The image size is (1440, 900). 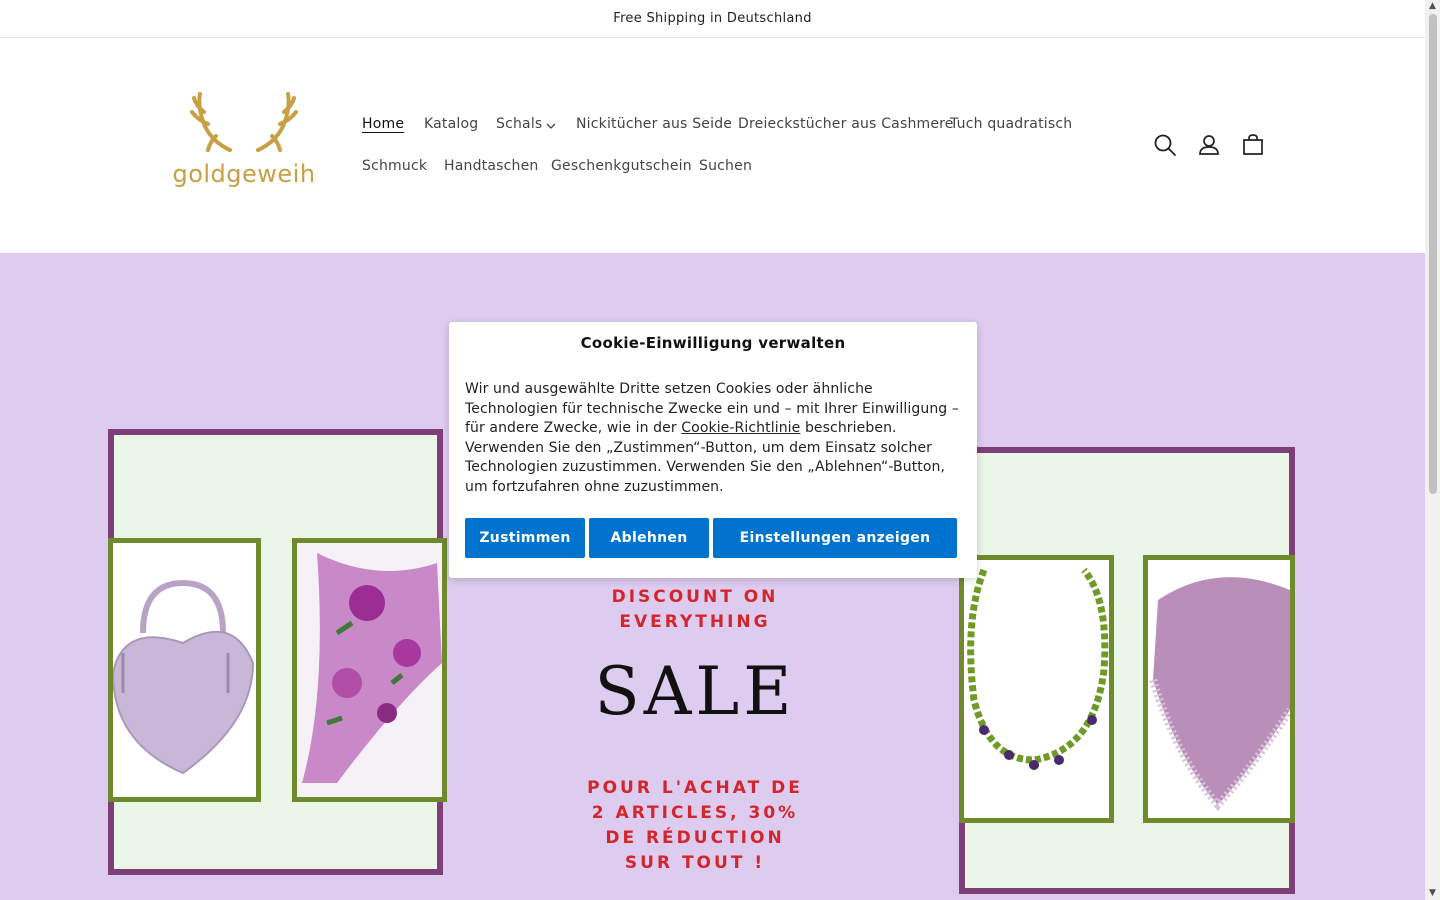 I want to click on sale-heading: SALE, so click(x=695, y=691).